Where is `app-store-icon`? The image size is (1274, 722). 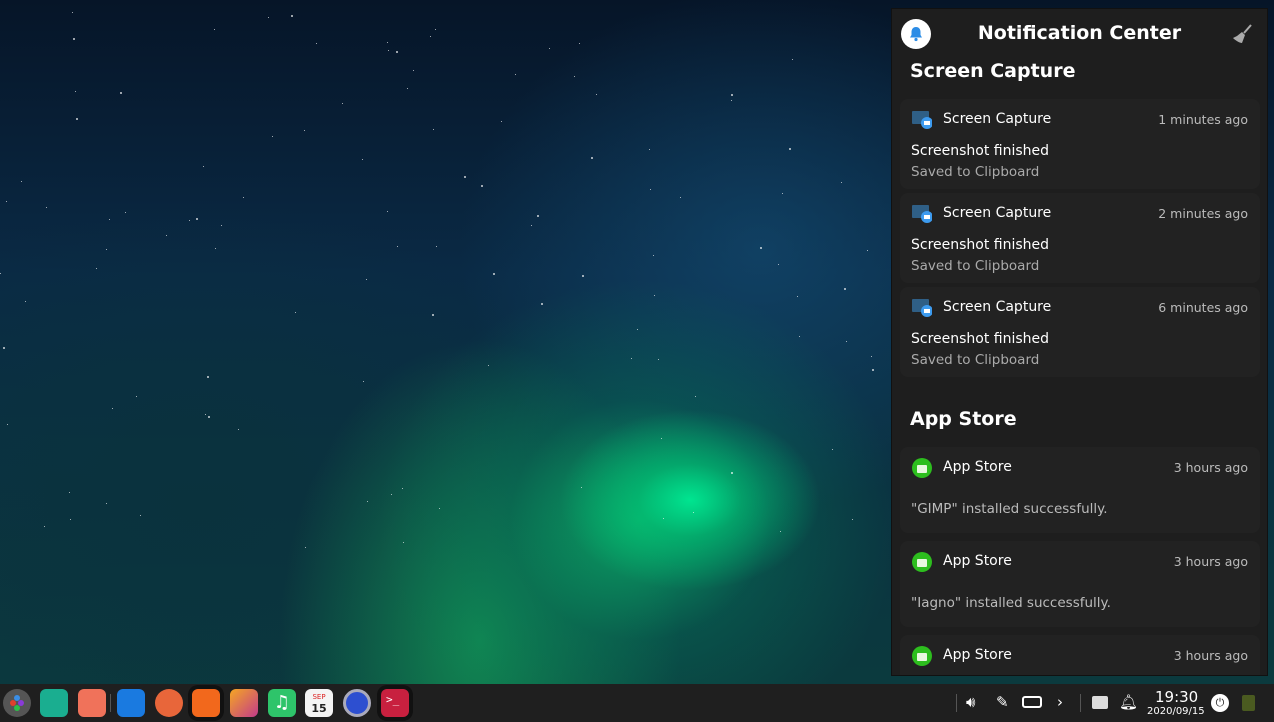 app-store-icon is located at coordinates (206, 703).